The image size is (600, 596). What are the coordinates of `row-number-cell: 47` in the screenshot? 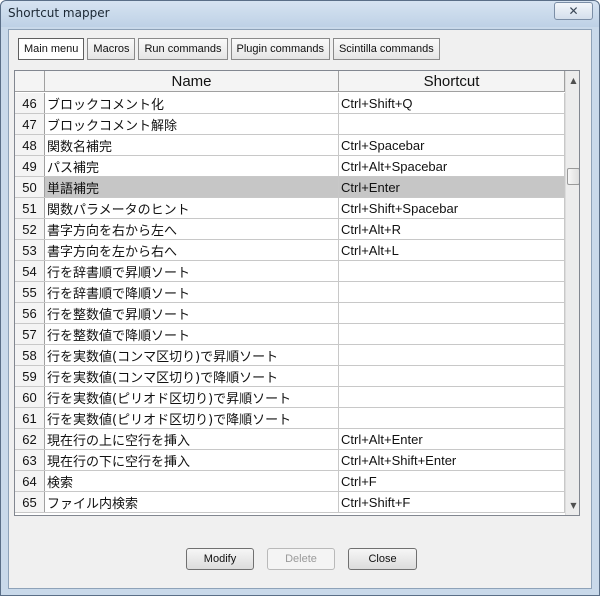 It's located at (30, 124).